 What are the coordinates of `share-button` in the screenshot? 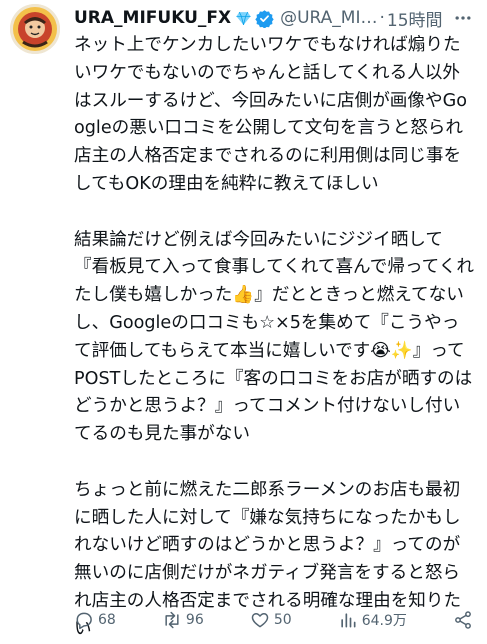 It's located at (463, 620).